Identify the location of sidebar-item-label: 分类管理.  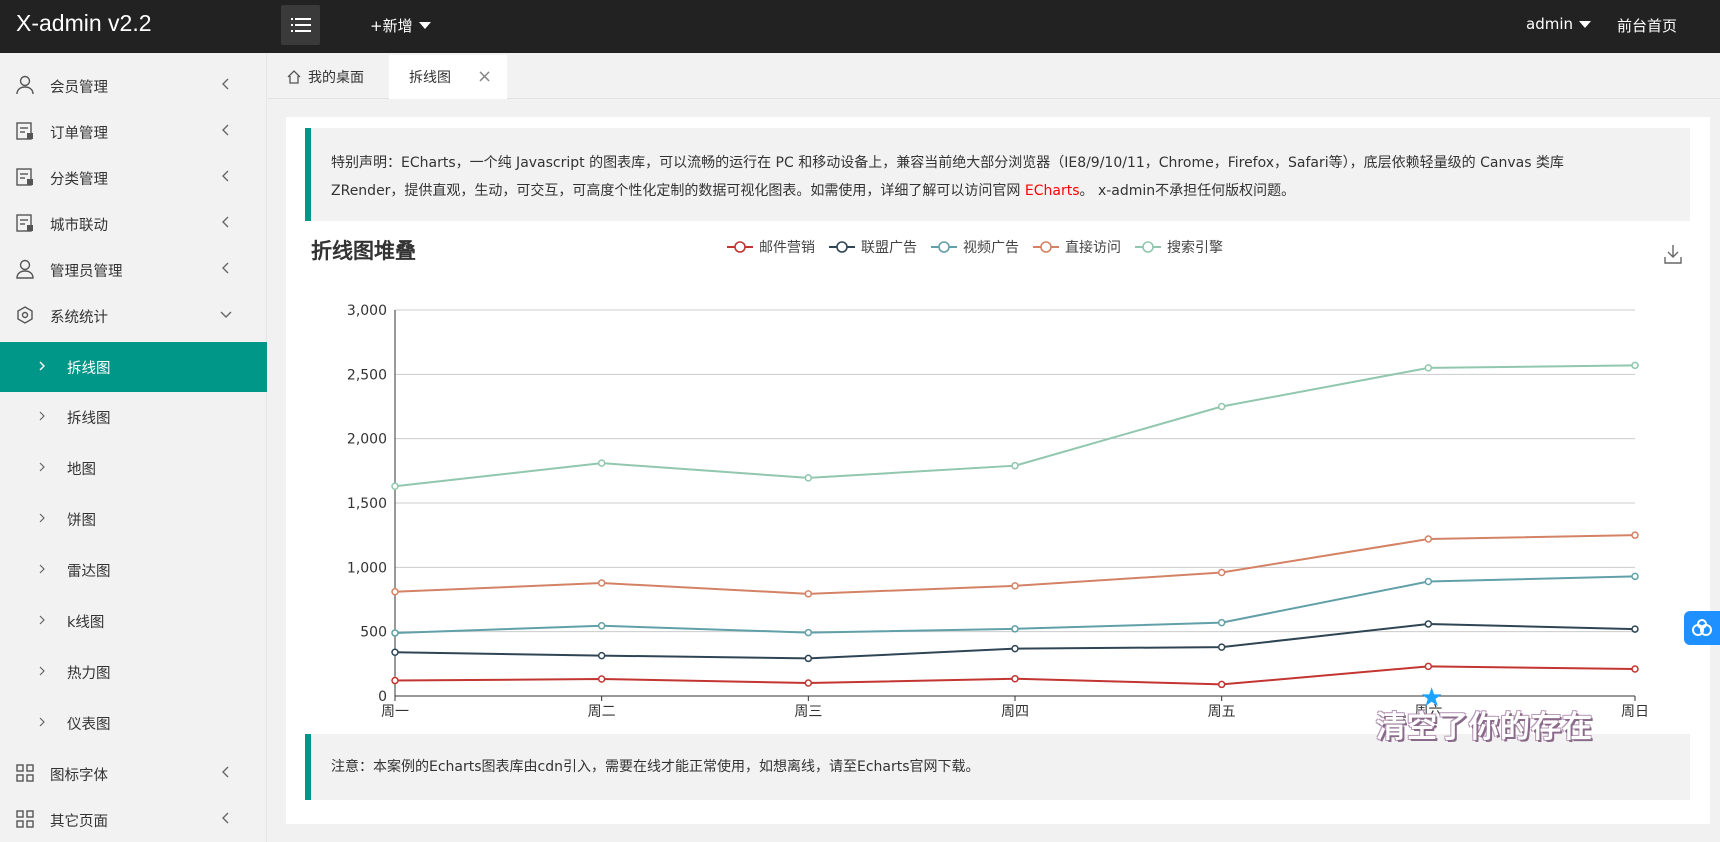
(79, 180).